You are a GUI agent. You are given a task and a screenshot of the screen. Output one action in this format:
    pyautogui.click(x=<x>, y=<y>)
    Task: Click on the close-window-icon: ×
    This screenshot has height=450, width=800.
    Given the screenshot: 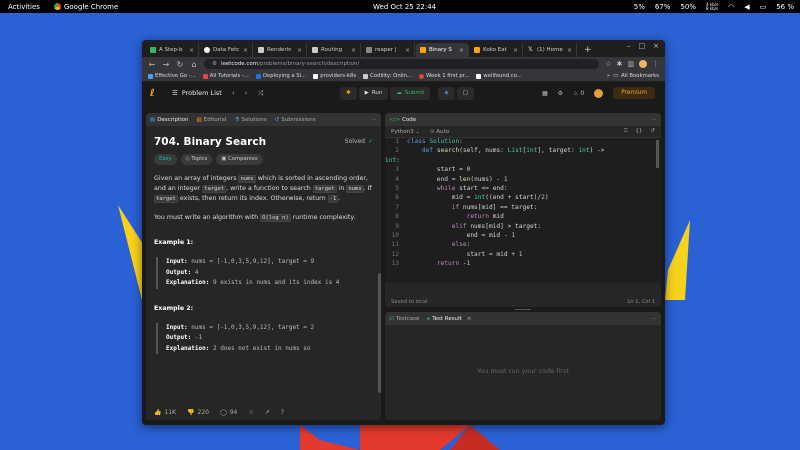 What is the action you would take?
    pyautogui.click(x=656, y=46)
    